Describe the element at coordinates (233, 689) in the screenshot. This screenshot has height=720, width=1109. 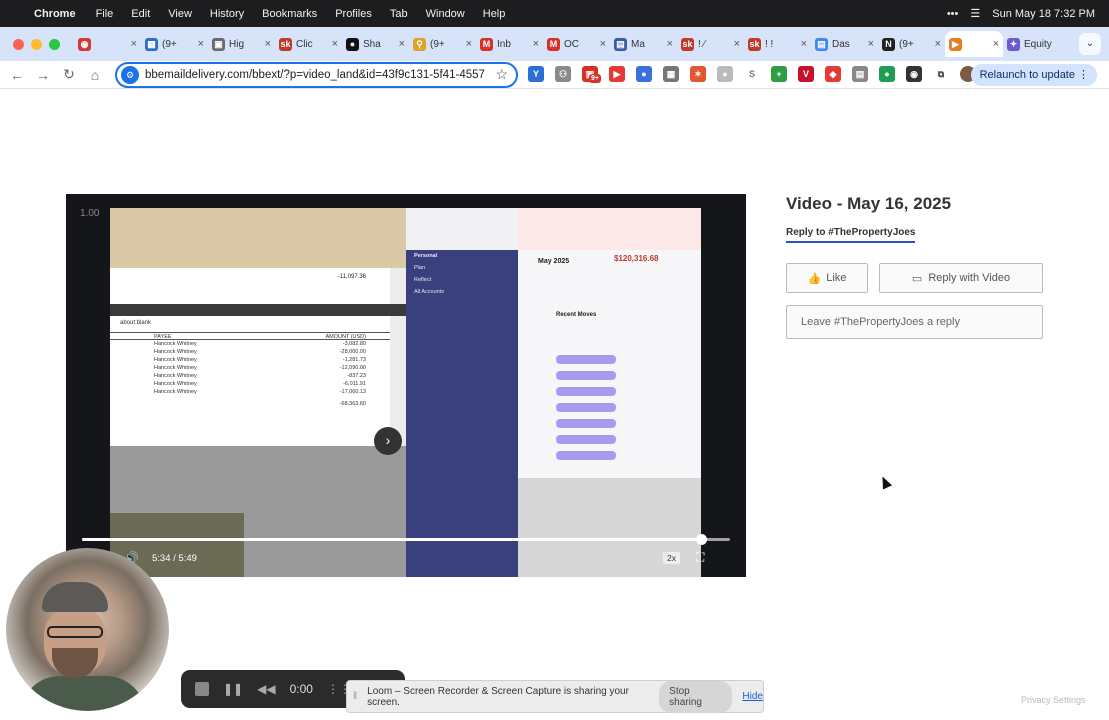
I see `pause-icon: ❚❚` at that location.